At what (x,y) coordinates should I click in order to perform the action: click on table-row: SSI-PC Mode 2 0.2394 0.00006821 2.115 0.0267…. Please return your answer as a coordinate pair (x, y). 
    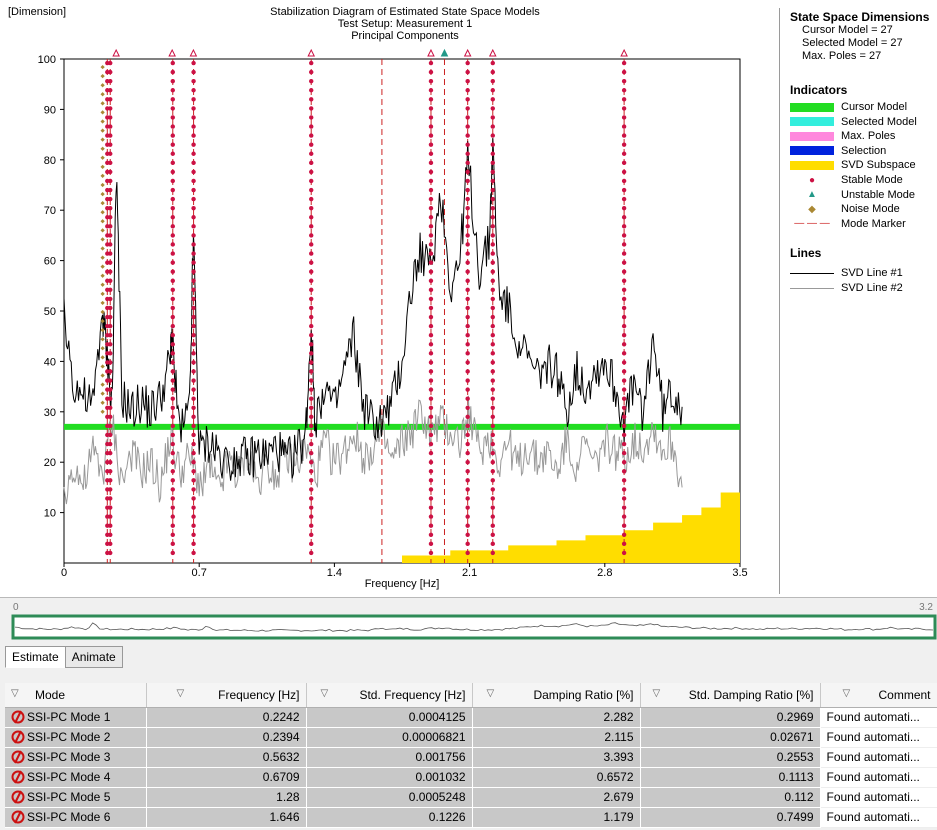
    Looking at the image, I should click on (471, 737).